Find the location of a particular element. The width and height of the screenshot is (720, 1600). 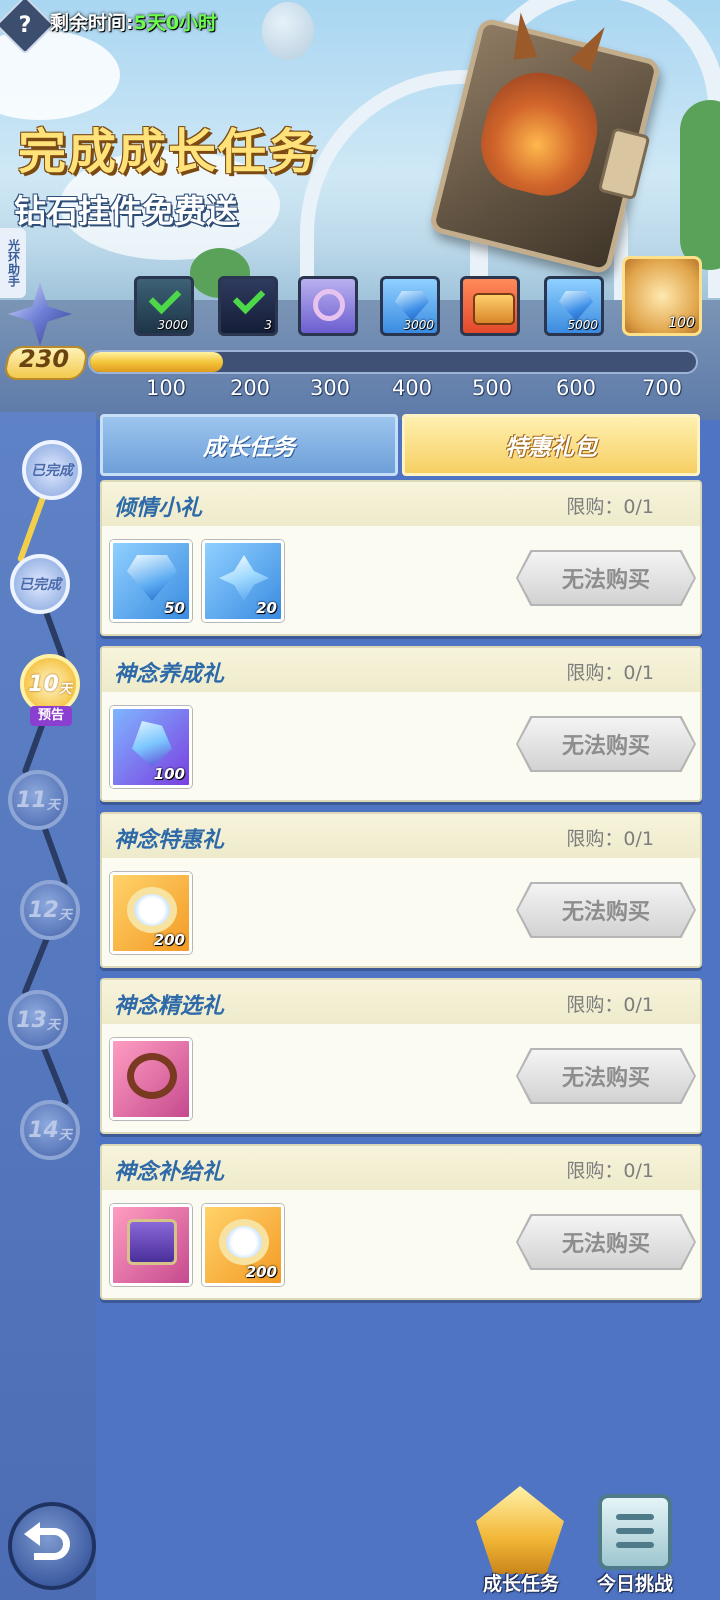

pack-card: 神念精选礼 限购：0/1 无法购买 is located at coordinates (401, 1056).